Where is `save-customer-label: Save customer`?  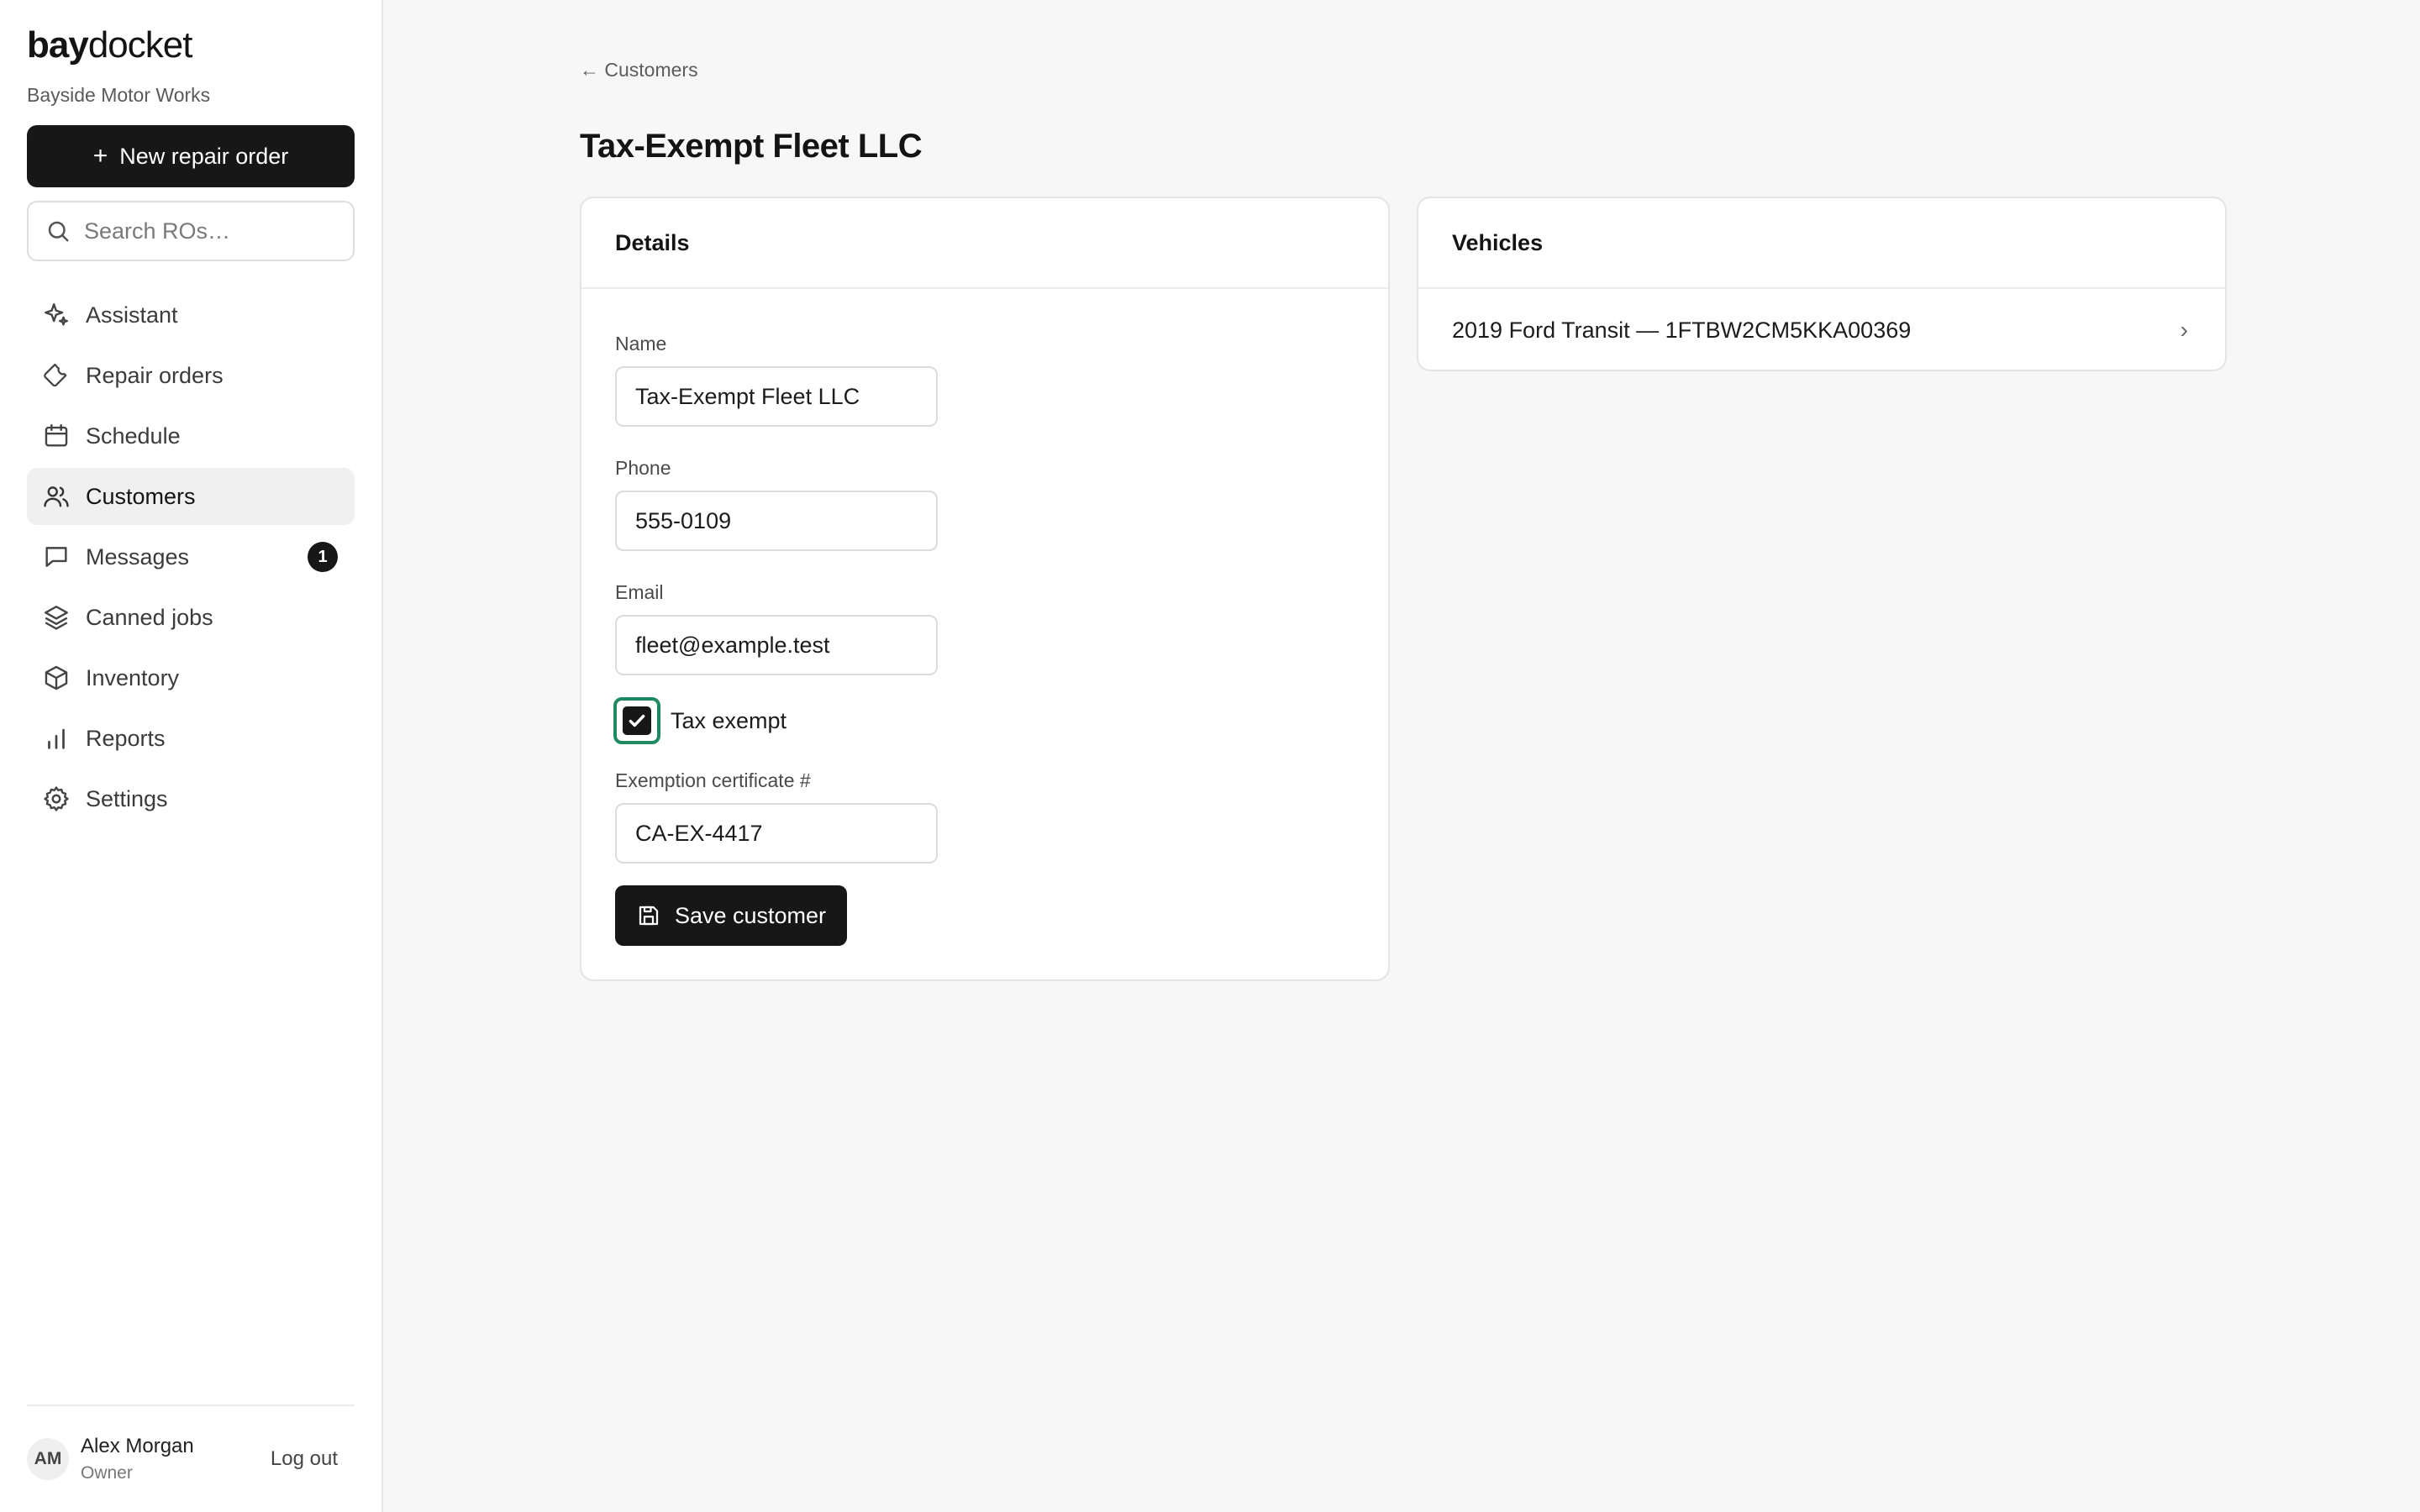 save-customer-label: Save customer is located at coordinates (750, 915).